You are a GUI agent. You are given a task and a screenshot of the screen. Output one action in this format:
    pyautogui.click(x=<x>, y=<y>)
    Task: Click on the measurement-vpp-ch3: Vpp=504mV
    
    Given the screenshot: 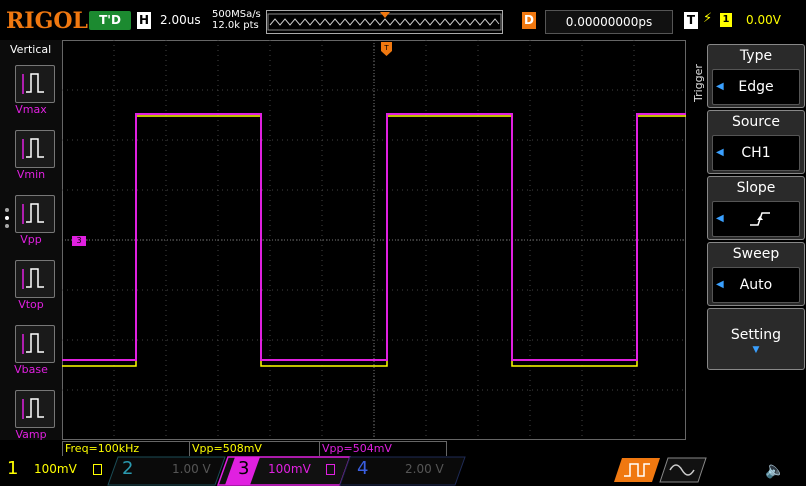 What is the action you would take?
    pyautogui.click(x=383, y=449)
    